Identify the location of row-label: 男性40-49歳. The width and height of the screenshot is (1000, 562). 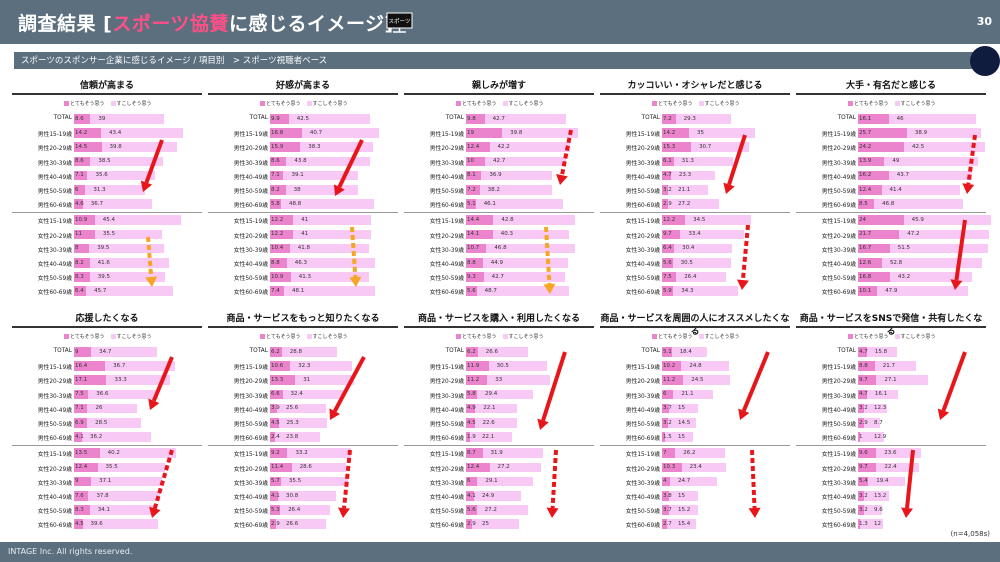
(54, 177).